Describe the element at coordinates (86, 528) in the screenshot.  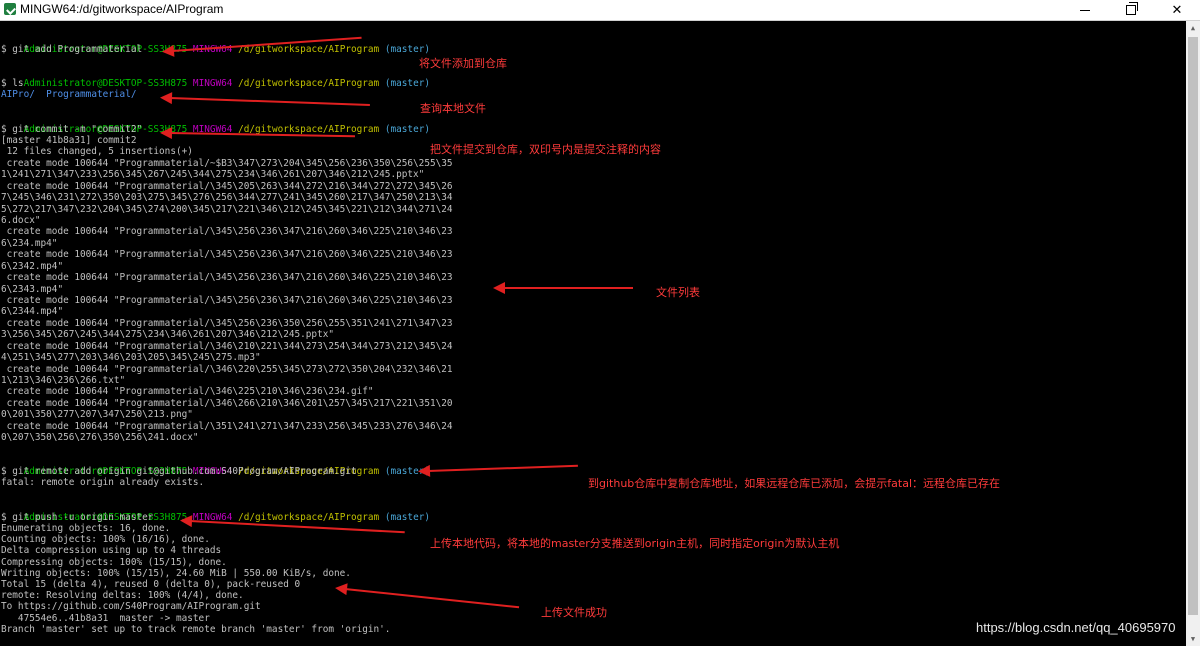
I see `output-line: Enumerating objects: 16, done.` at that location.